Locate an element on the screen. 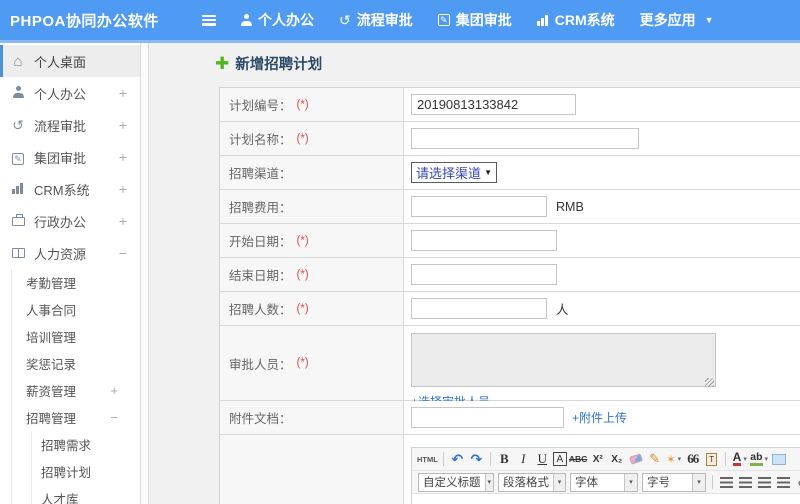 The height and width of the screenshot is (504, 800). insert-image-button is located at coordinates (778, 459).